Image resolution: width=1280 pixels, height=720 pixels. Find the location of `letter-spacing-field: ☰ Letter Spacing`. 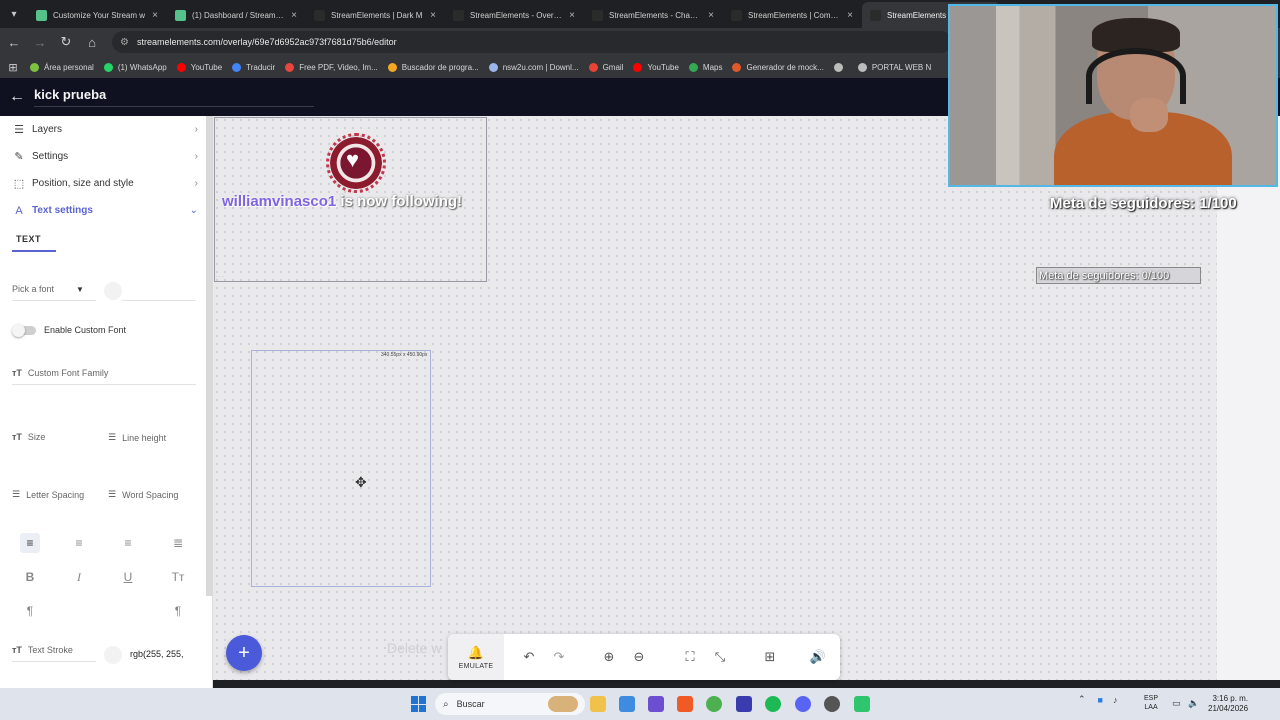

letter-spacing-field: ☰ Letter Spacing is located at coordinates (48, 494).